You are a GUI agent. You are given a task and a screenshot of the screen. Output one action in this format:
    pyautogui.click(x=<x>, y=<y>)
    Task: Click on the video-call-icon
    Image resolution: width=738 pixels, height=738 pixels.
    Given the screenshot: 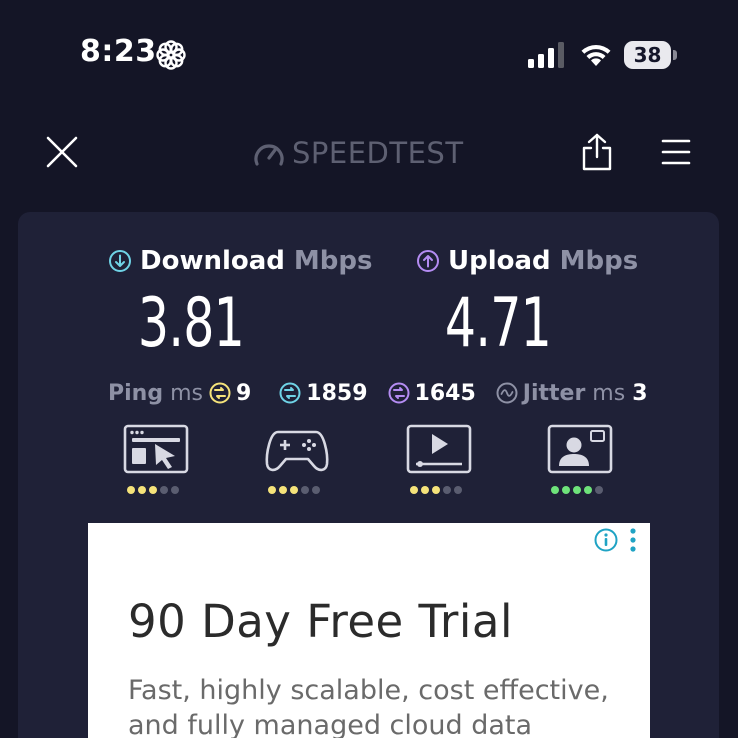 What is the action you would take?
    pyautogui.click(x=580, y=449)
    